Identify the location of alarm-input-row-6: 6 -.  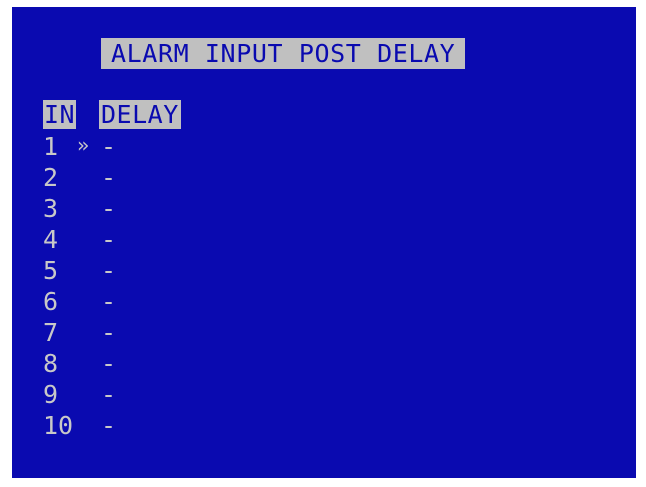
(88, 301).